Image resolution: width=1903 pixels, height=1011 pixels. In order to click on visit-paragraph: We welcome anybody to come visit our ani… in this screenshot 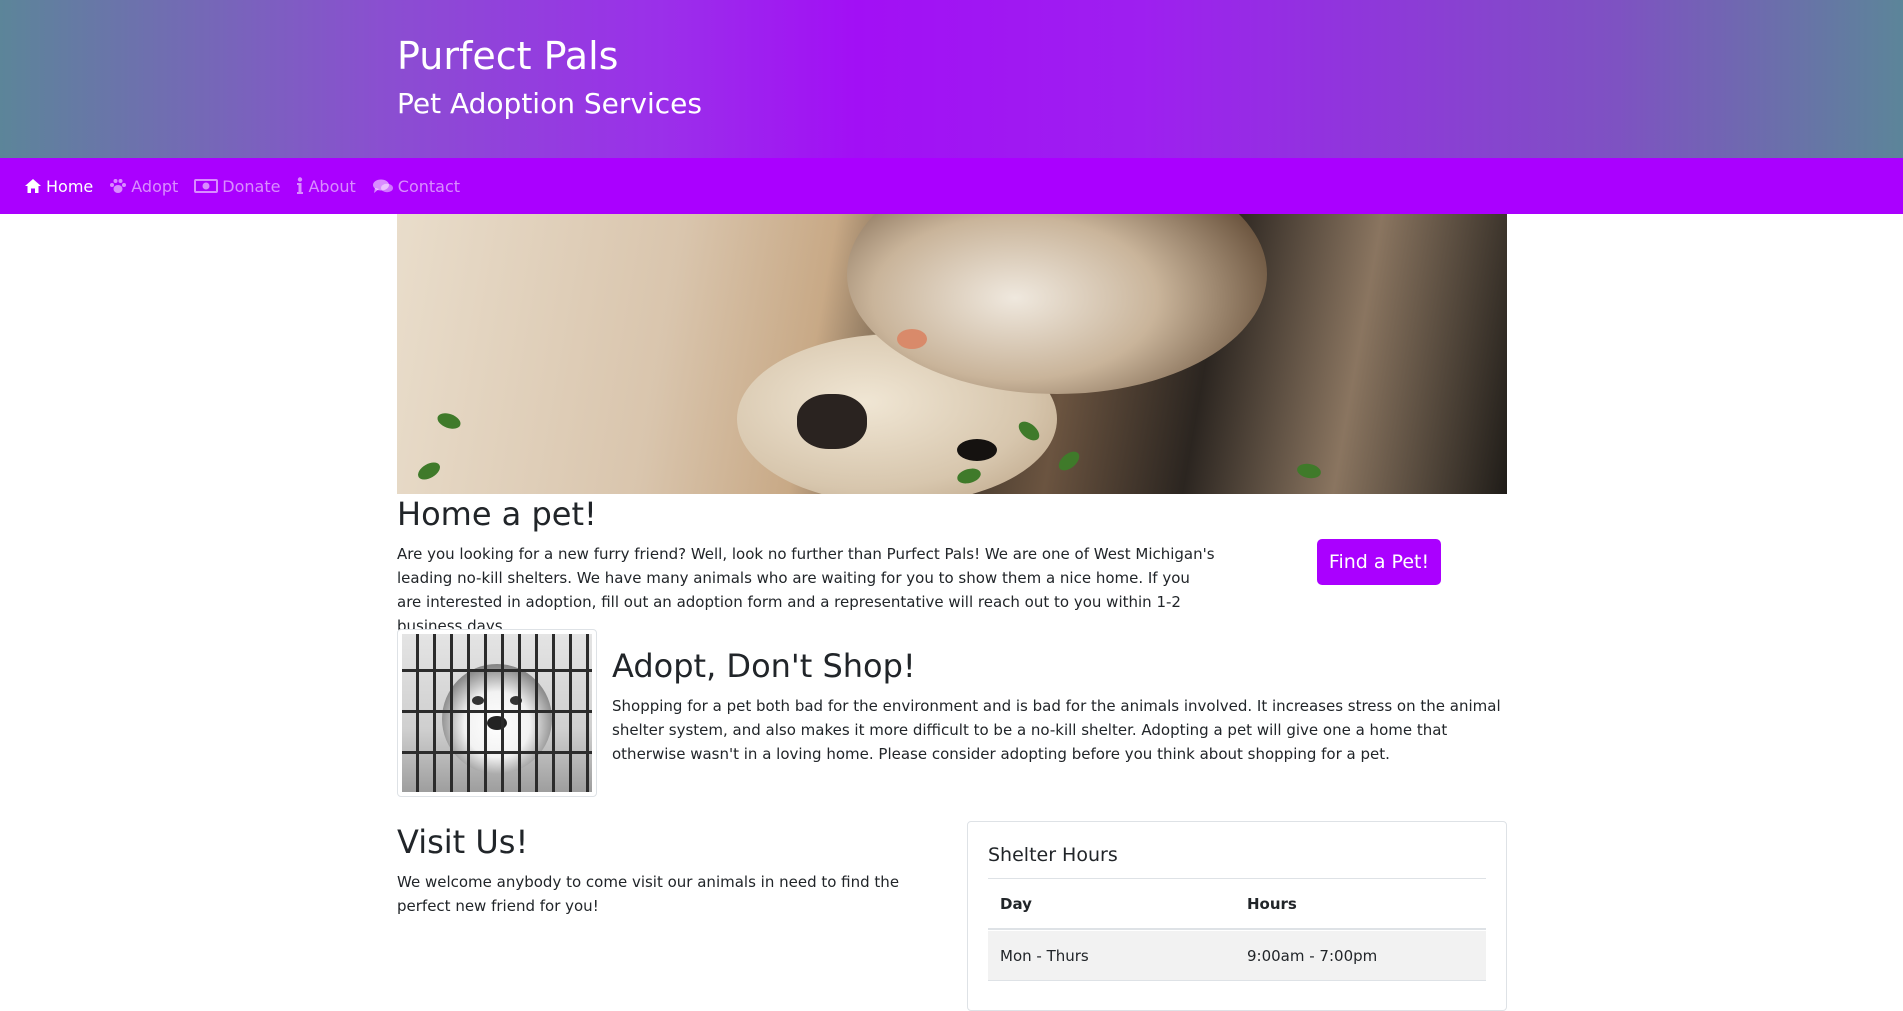, I will do `click(648, 894)`.